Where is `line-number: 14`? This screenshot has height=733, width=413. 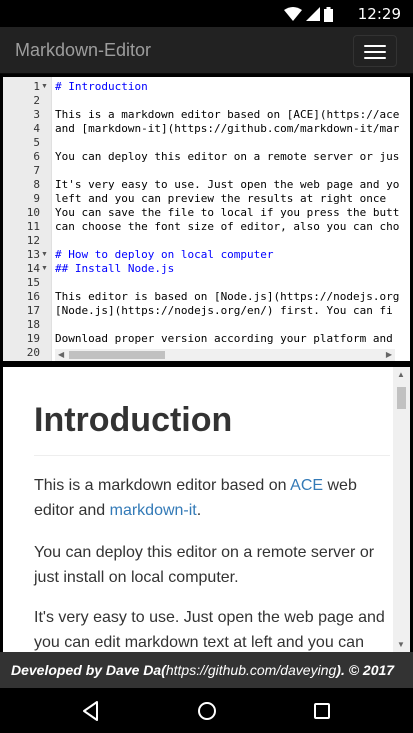 line-number: 14 is located at coordinates (33, 268).